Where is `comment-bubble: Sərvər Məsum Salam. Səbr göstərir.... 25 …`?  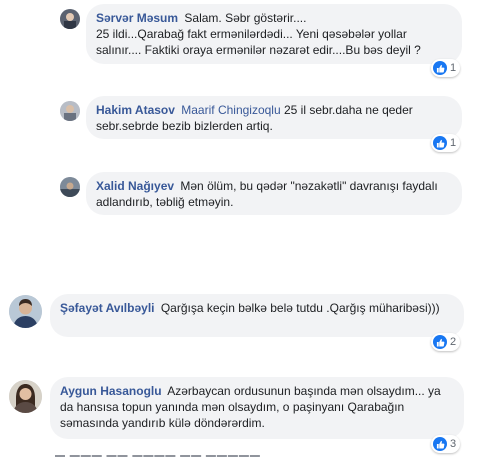 comment-bubble: Sərvər Məsum Salam. Səbr göstərir.... 25 … is located at coordinates (274, 34).